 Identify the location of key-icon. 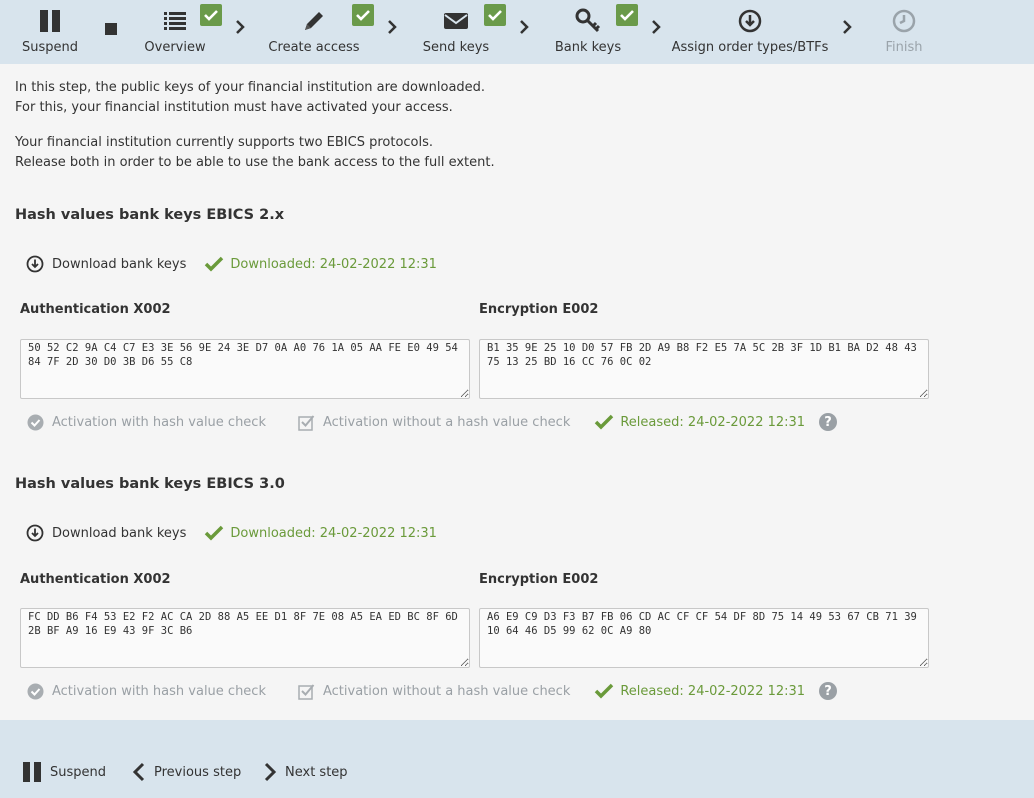
(588, 21).